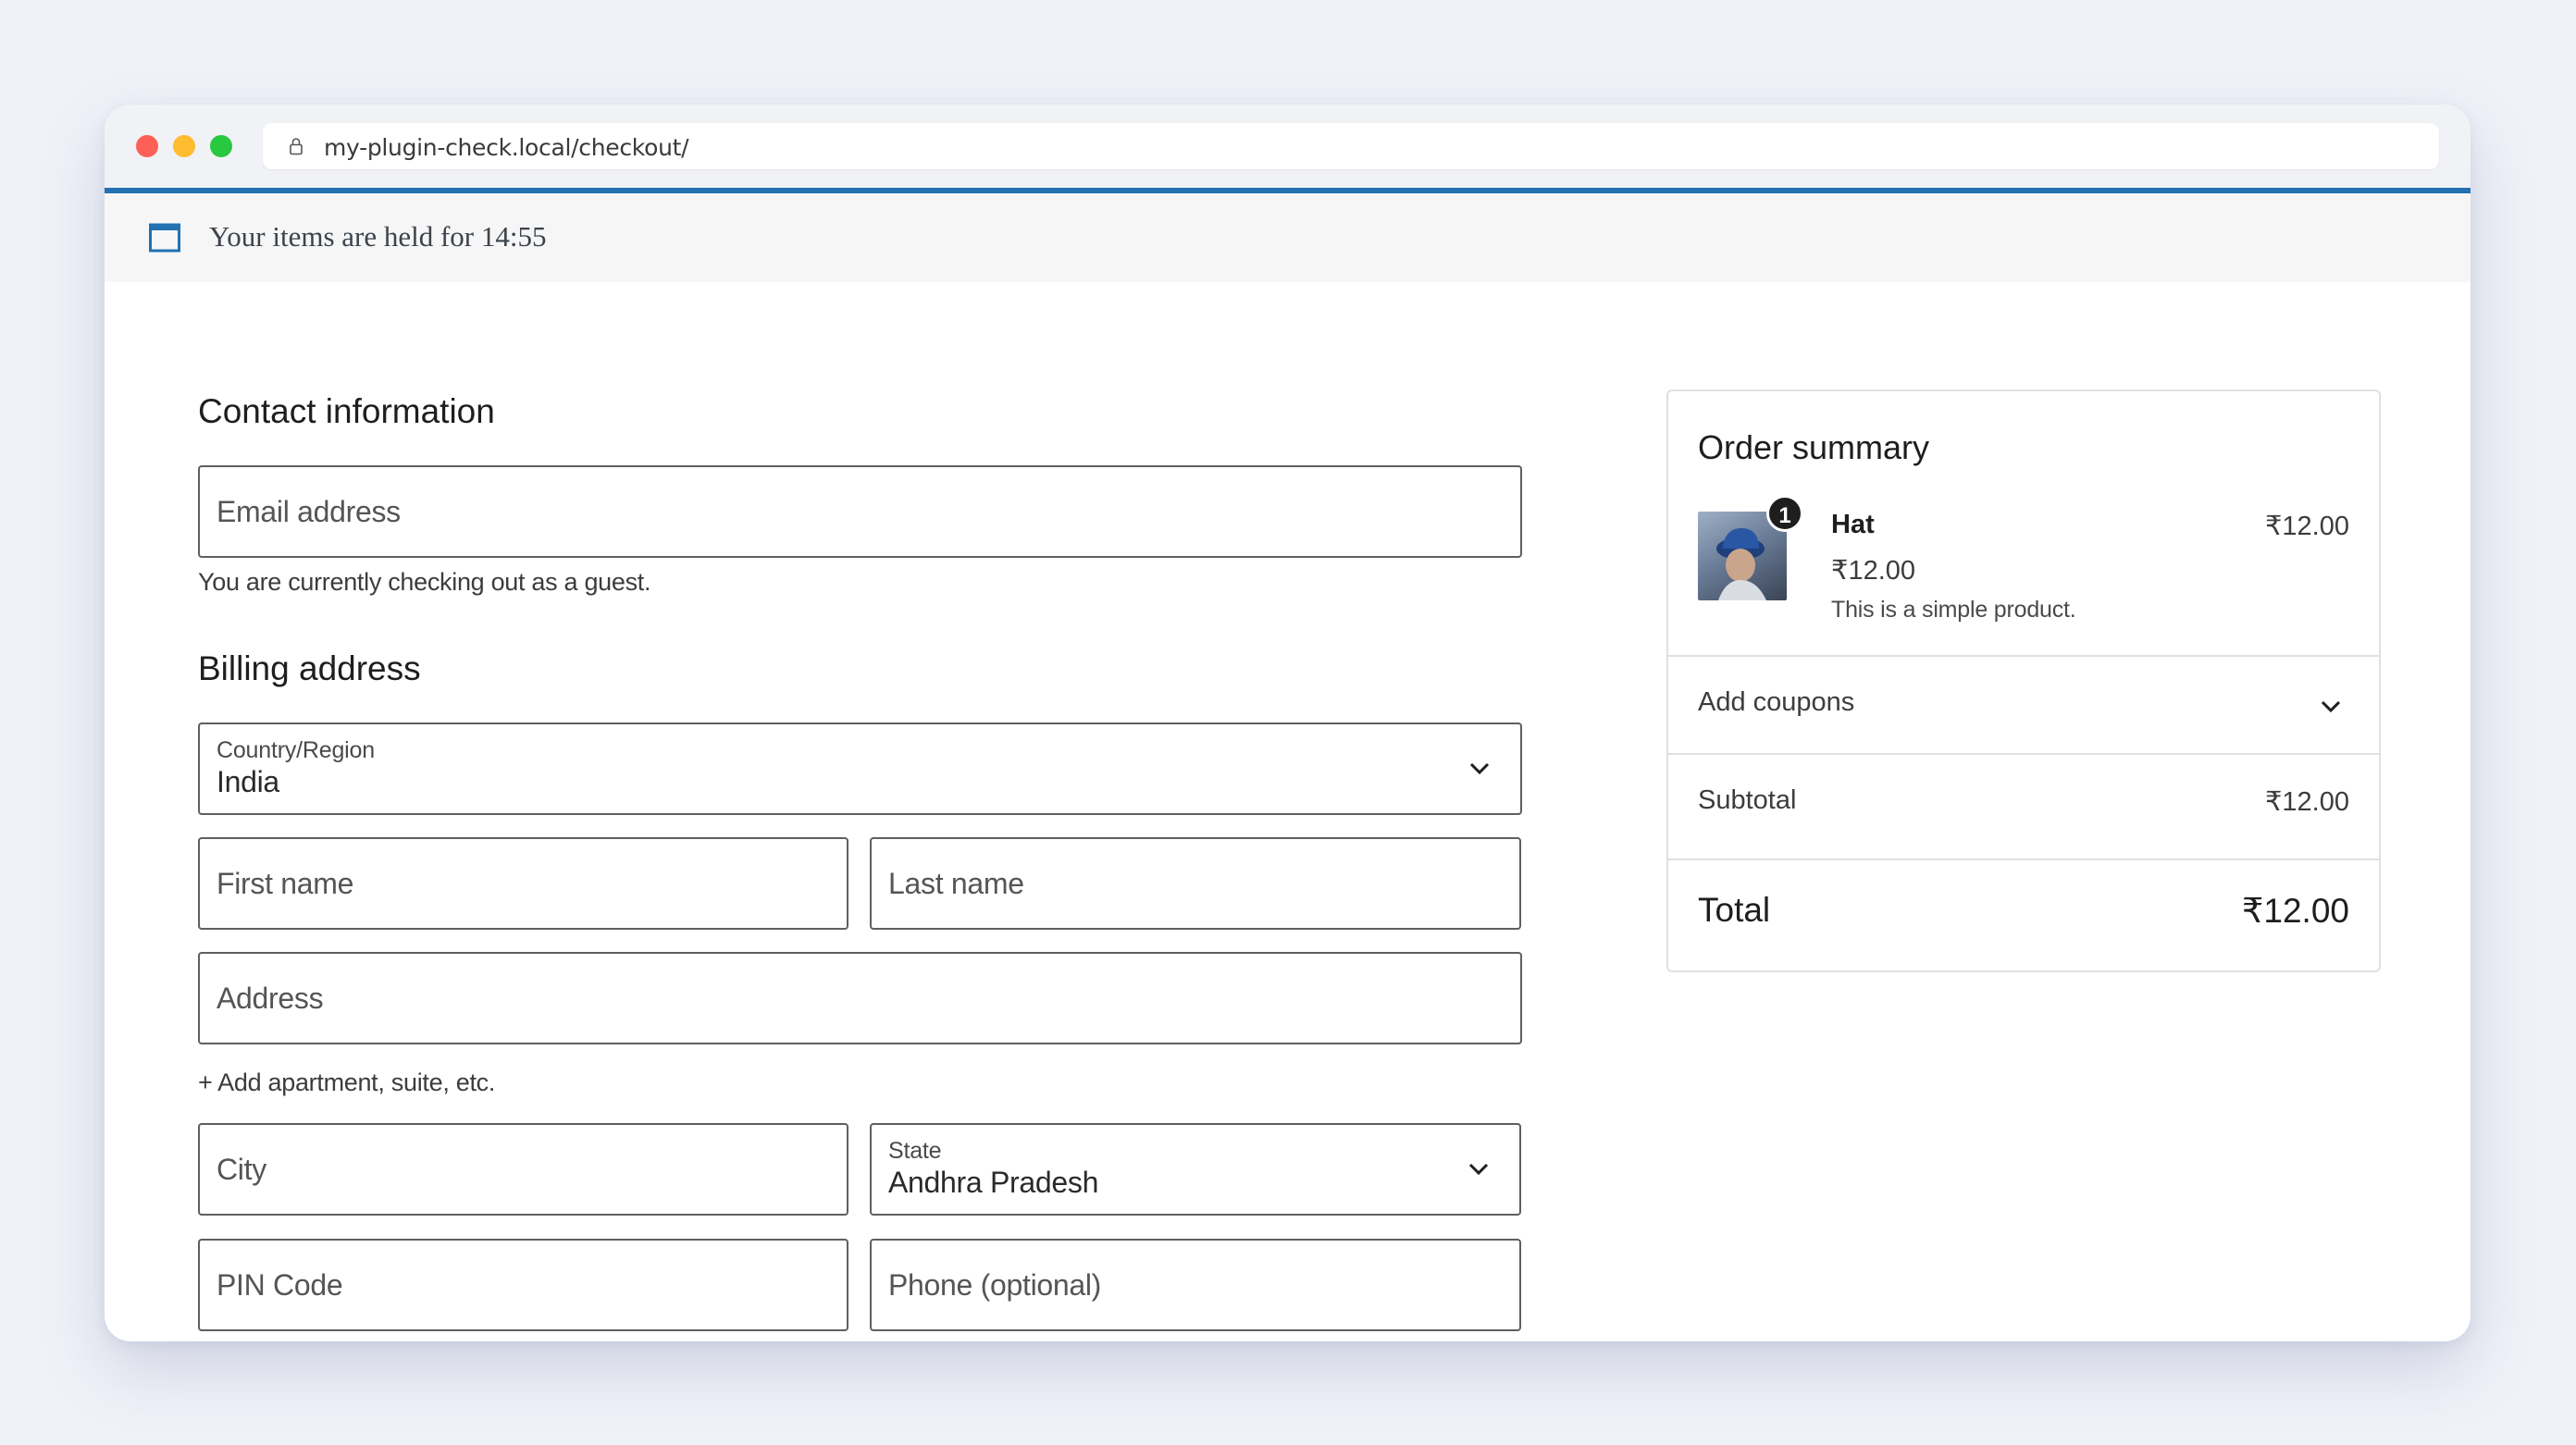  What do you see at coordinates (1195, 1169) in the screenshot?
I see `state-select: State Andhra Pradesh` at bounding box center [1195, 1169].